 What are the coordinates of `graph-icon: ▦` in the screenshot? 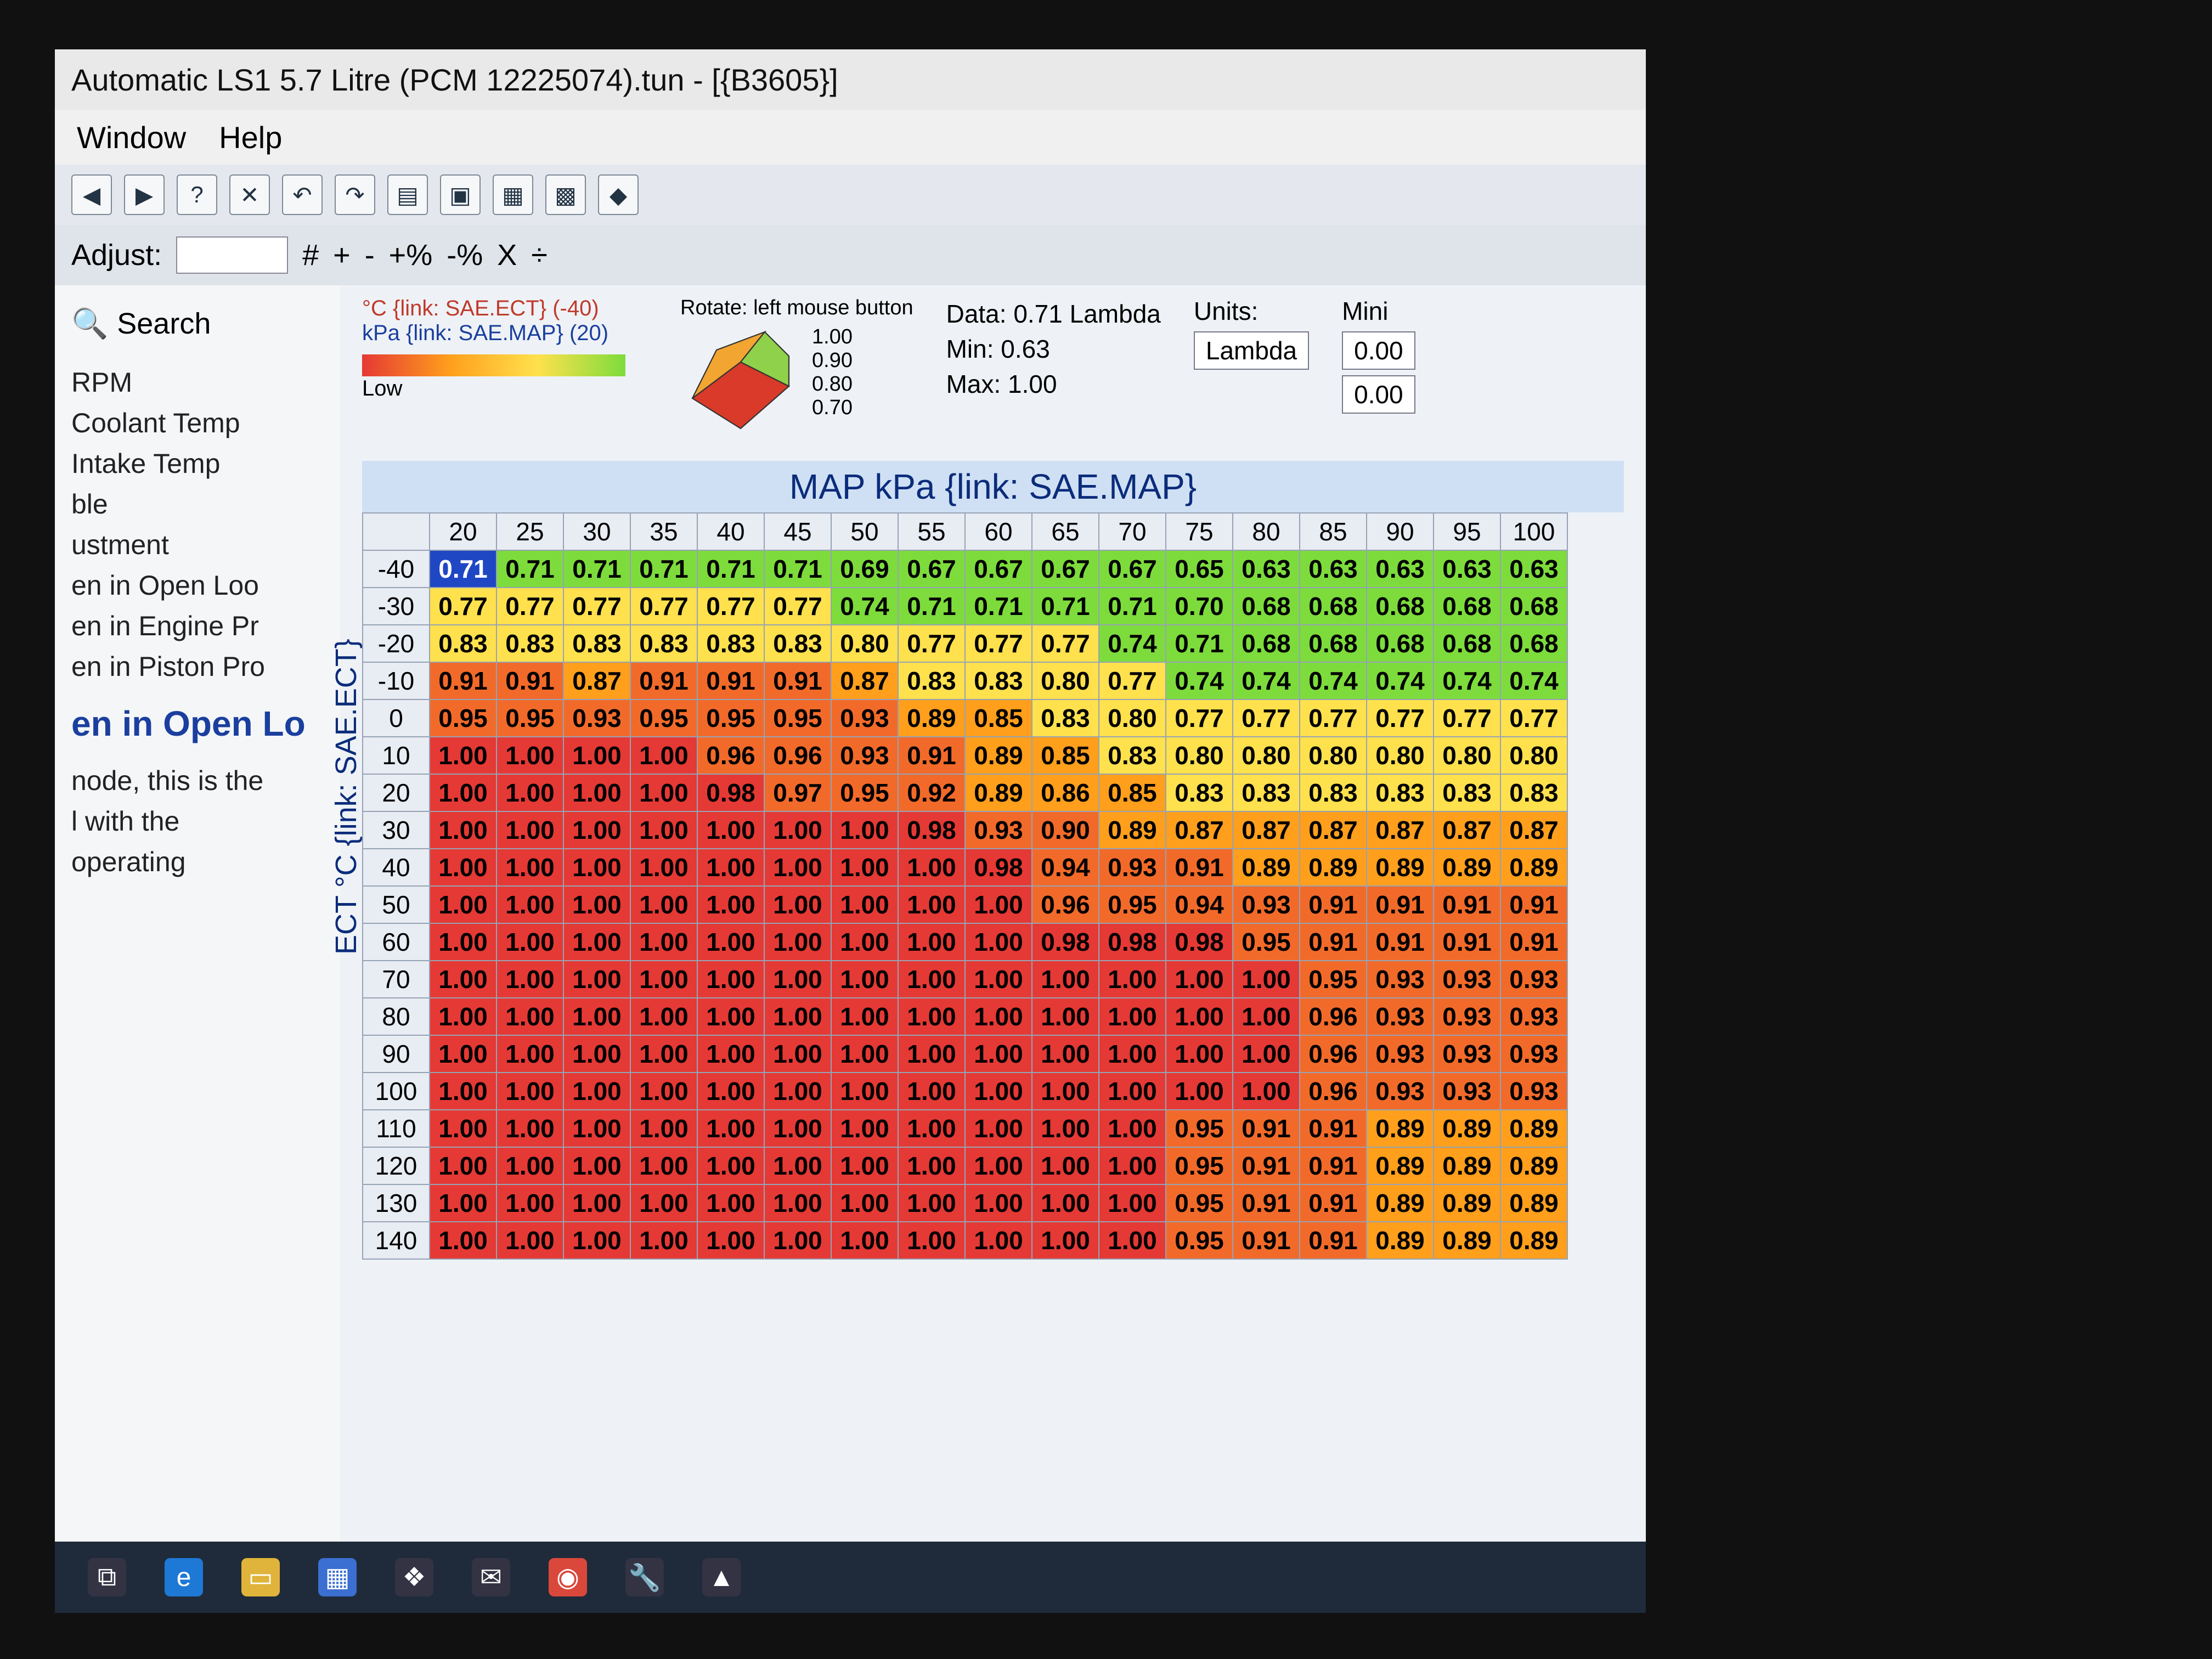 It's located at (513, 195).